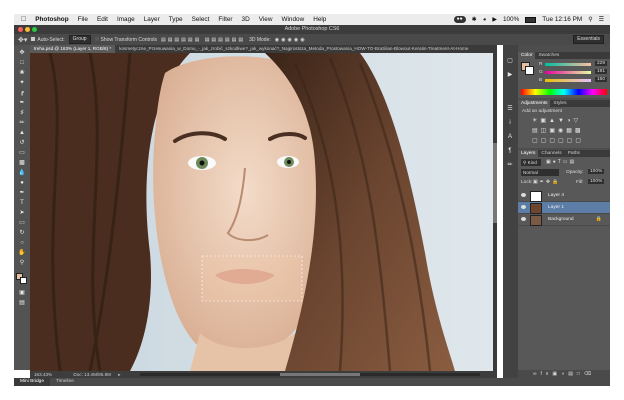 Image resolution: width=624 pixels, height=400 pixels. What do you see at coordinates (22, 173) in the screenshot?
I see `blur-tool-icon: 💧` at bounding box center [22, 173].